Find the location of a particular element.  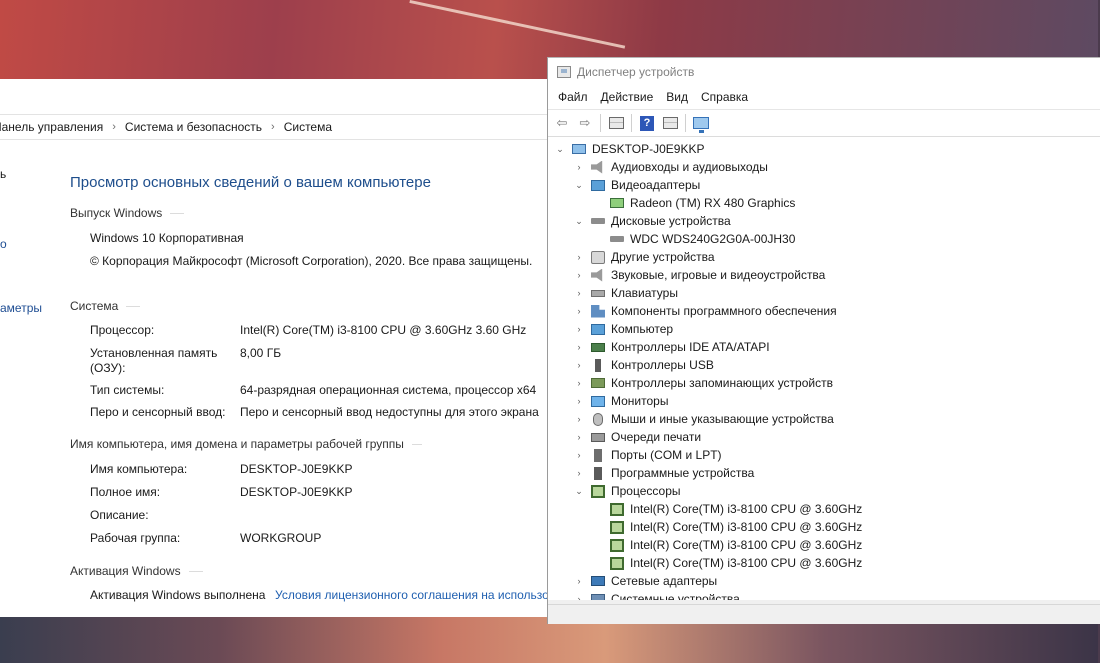

tree-category-label: Контроллеры USB is located at coordinates (662, 365).